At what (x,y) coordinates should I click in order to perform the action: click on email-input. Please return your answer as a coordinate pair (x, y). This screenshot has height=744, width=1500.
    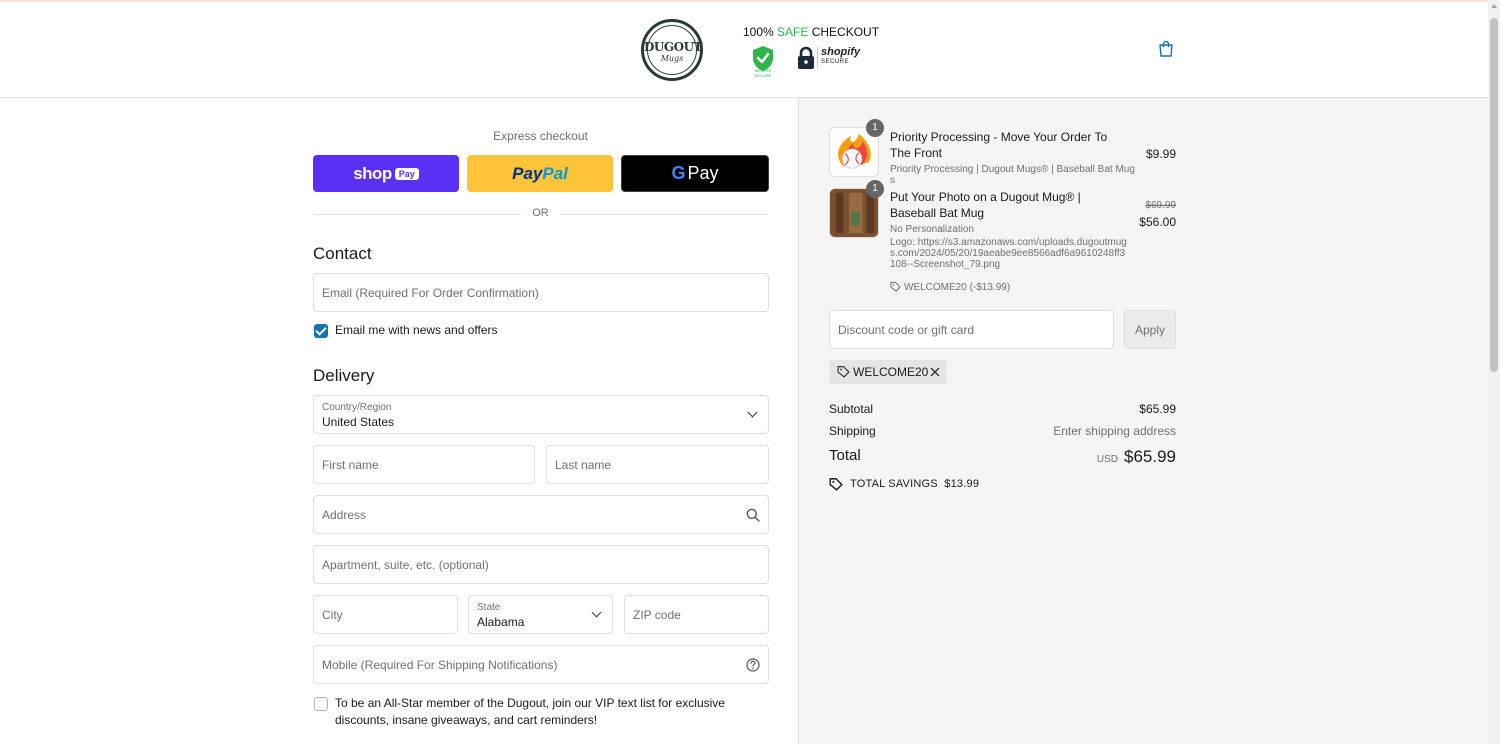
    Looking at the image, I should click on (541, 292).